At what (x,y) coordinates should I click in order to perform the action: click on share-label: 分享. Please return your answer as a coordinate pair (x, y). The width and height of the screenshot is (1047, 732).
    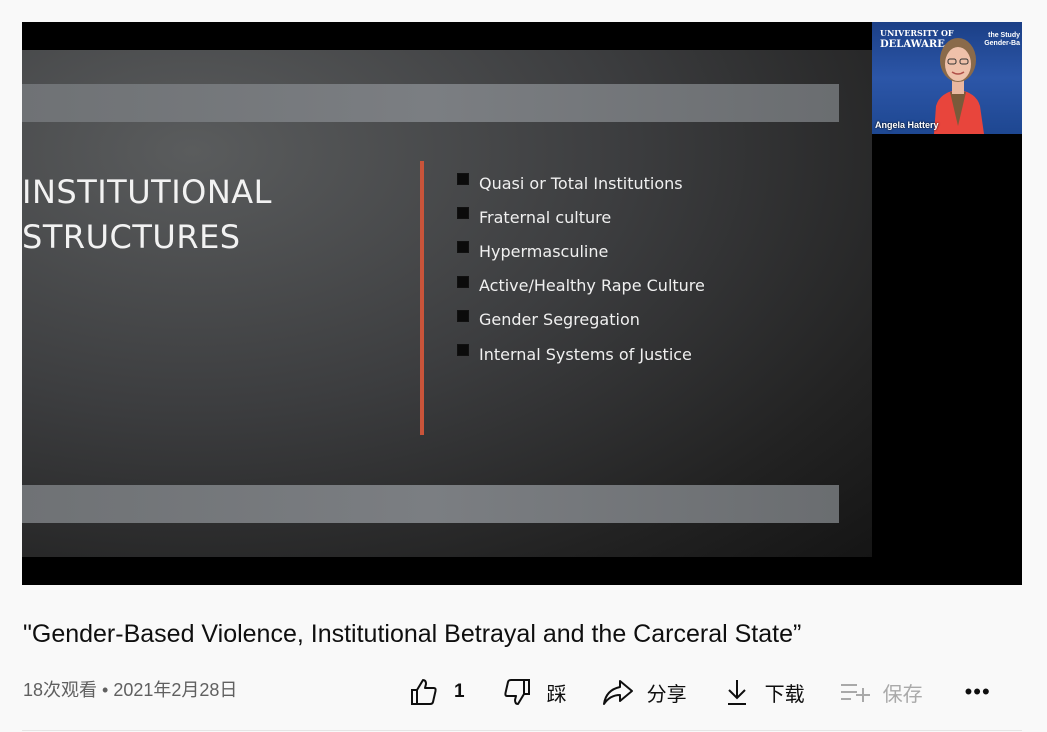
    Looking at the image, I should click on (666, 694).